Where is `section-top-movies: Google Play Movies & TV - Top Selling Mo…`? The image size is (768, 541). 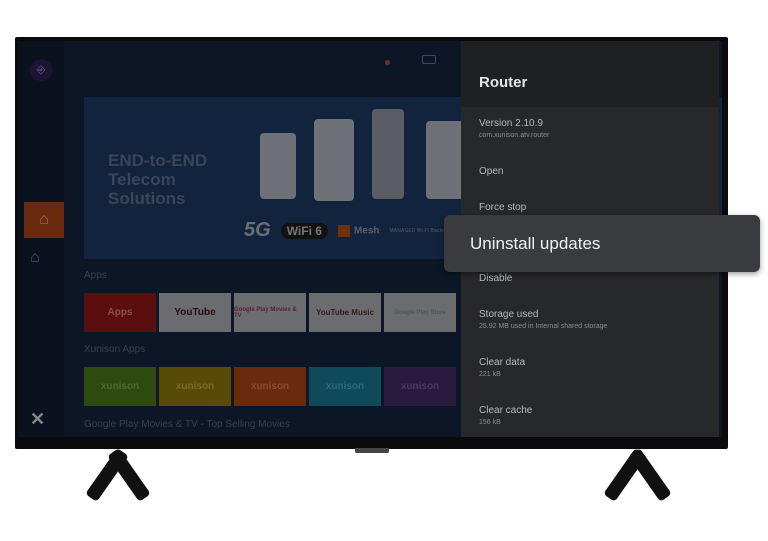
section-top-movies: Google Play Movies & TV - Top Selling Mo… is located at coordinates (187, 424).